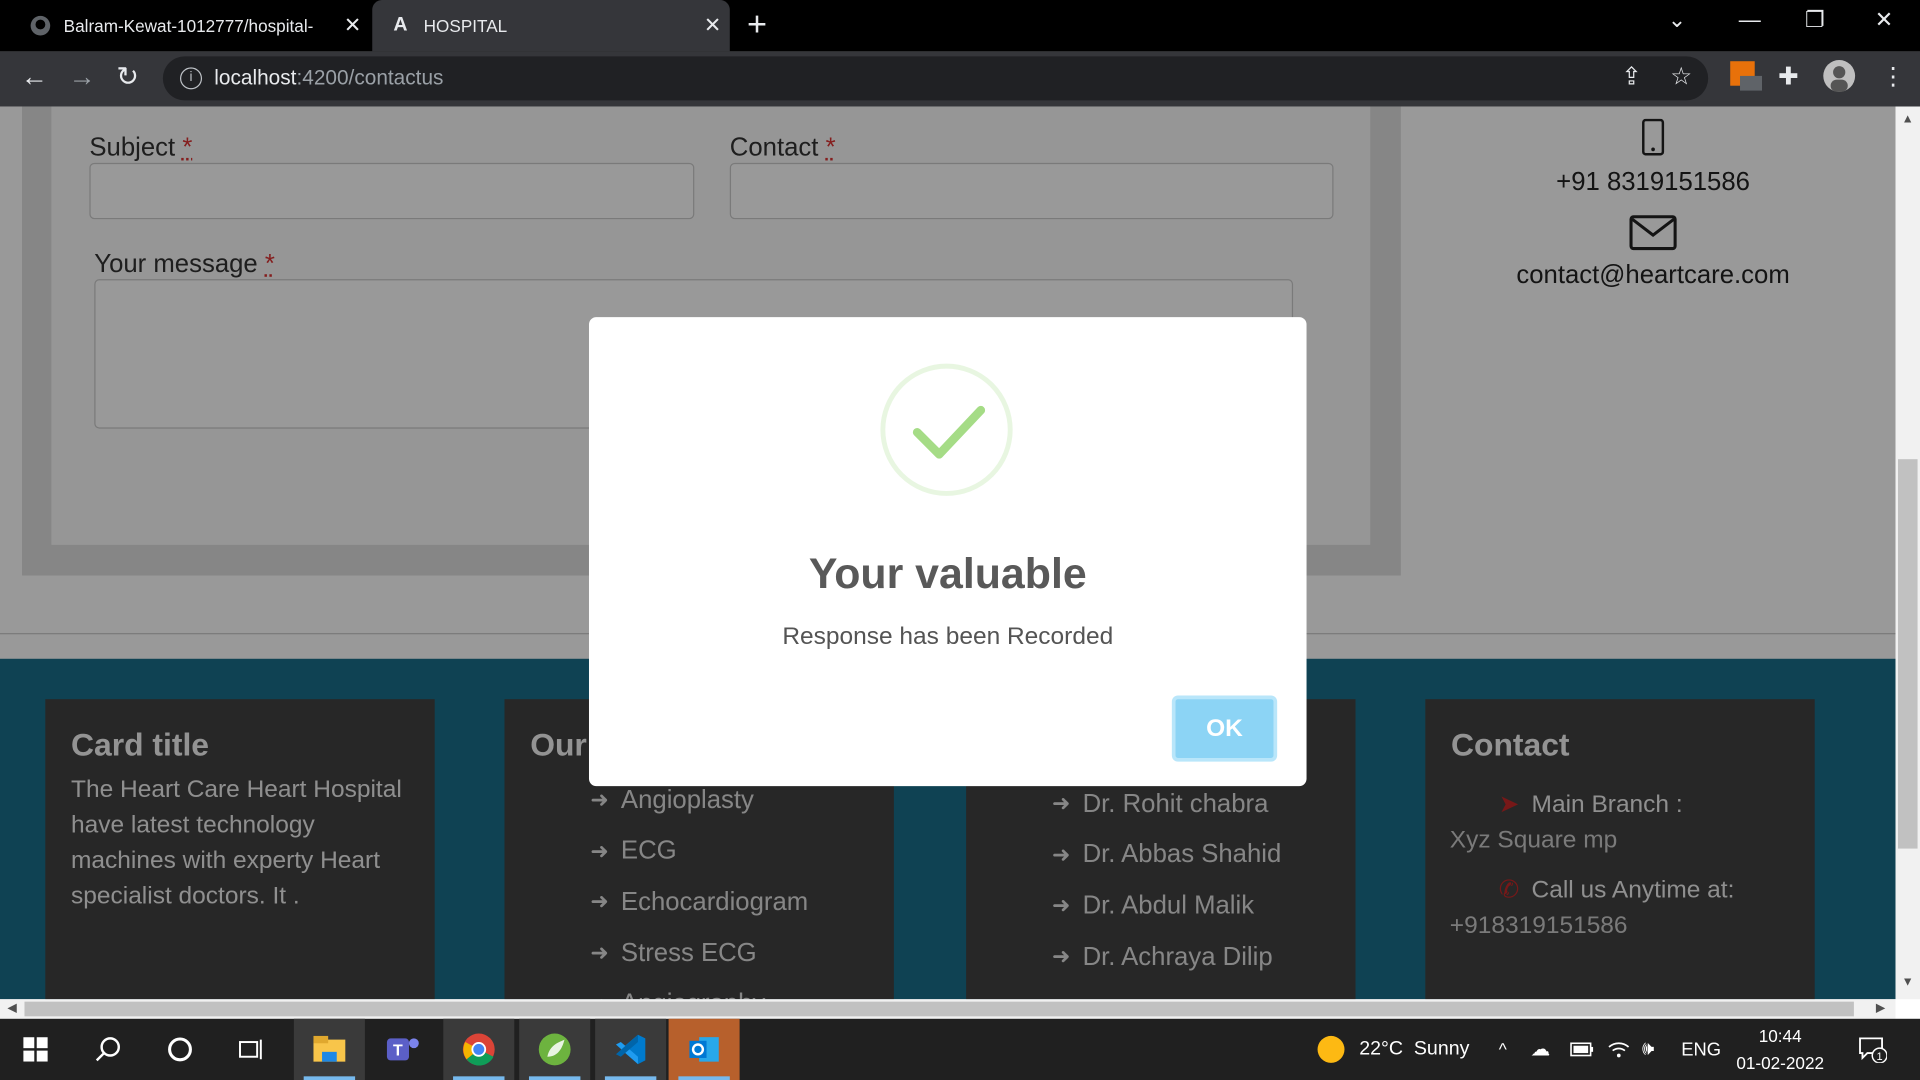 This screenshot has width=1920, height=1080. I want to click on teams-icon: T, so click(402, 1049).